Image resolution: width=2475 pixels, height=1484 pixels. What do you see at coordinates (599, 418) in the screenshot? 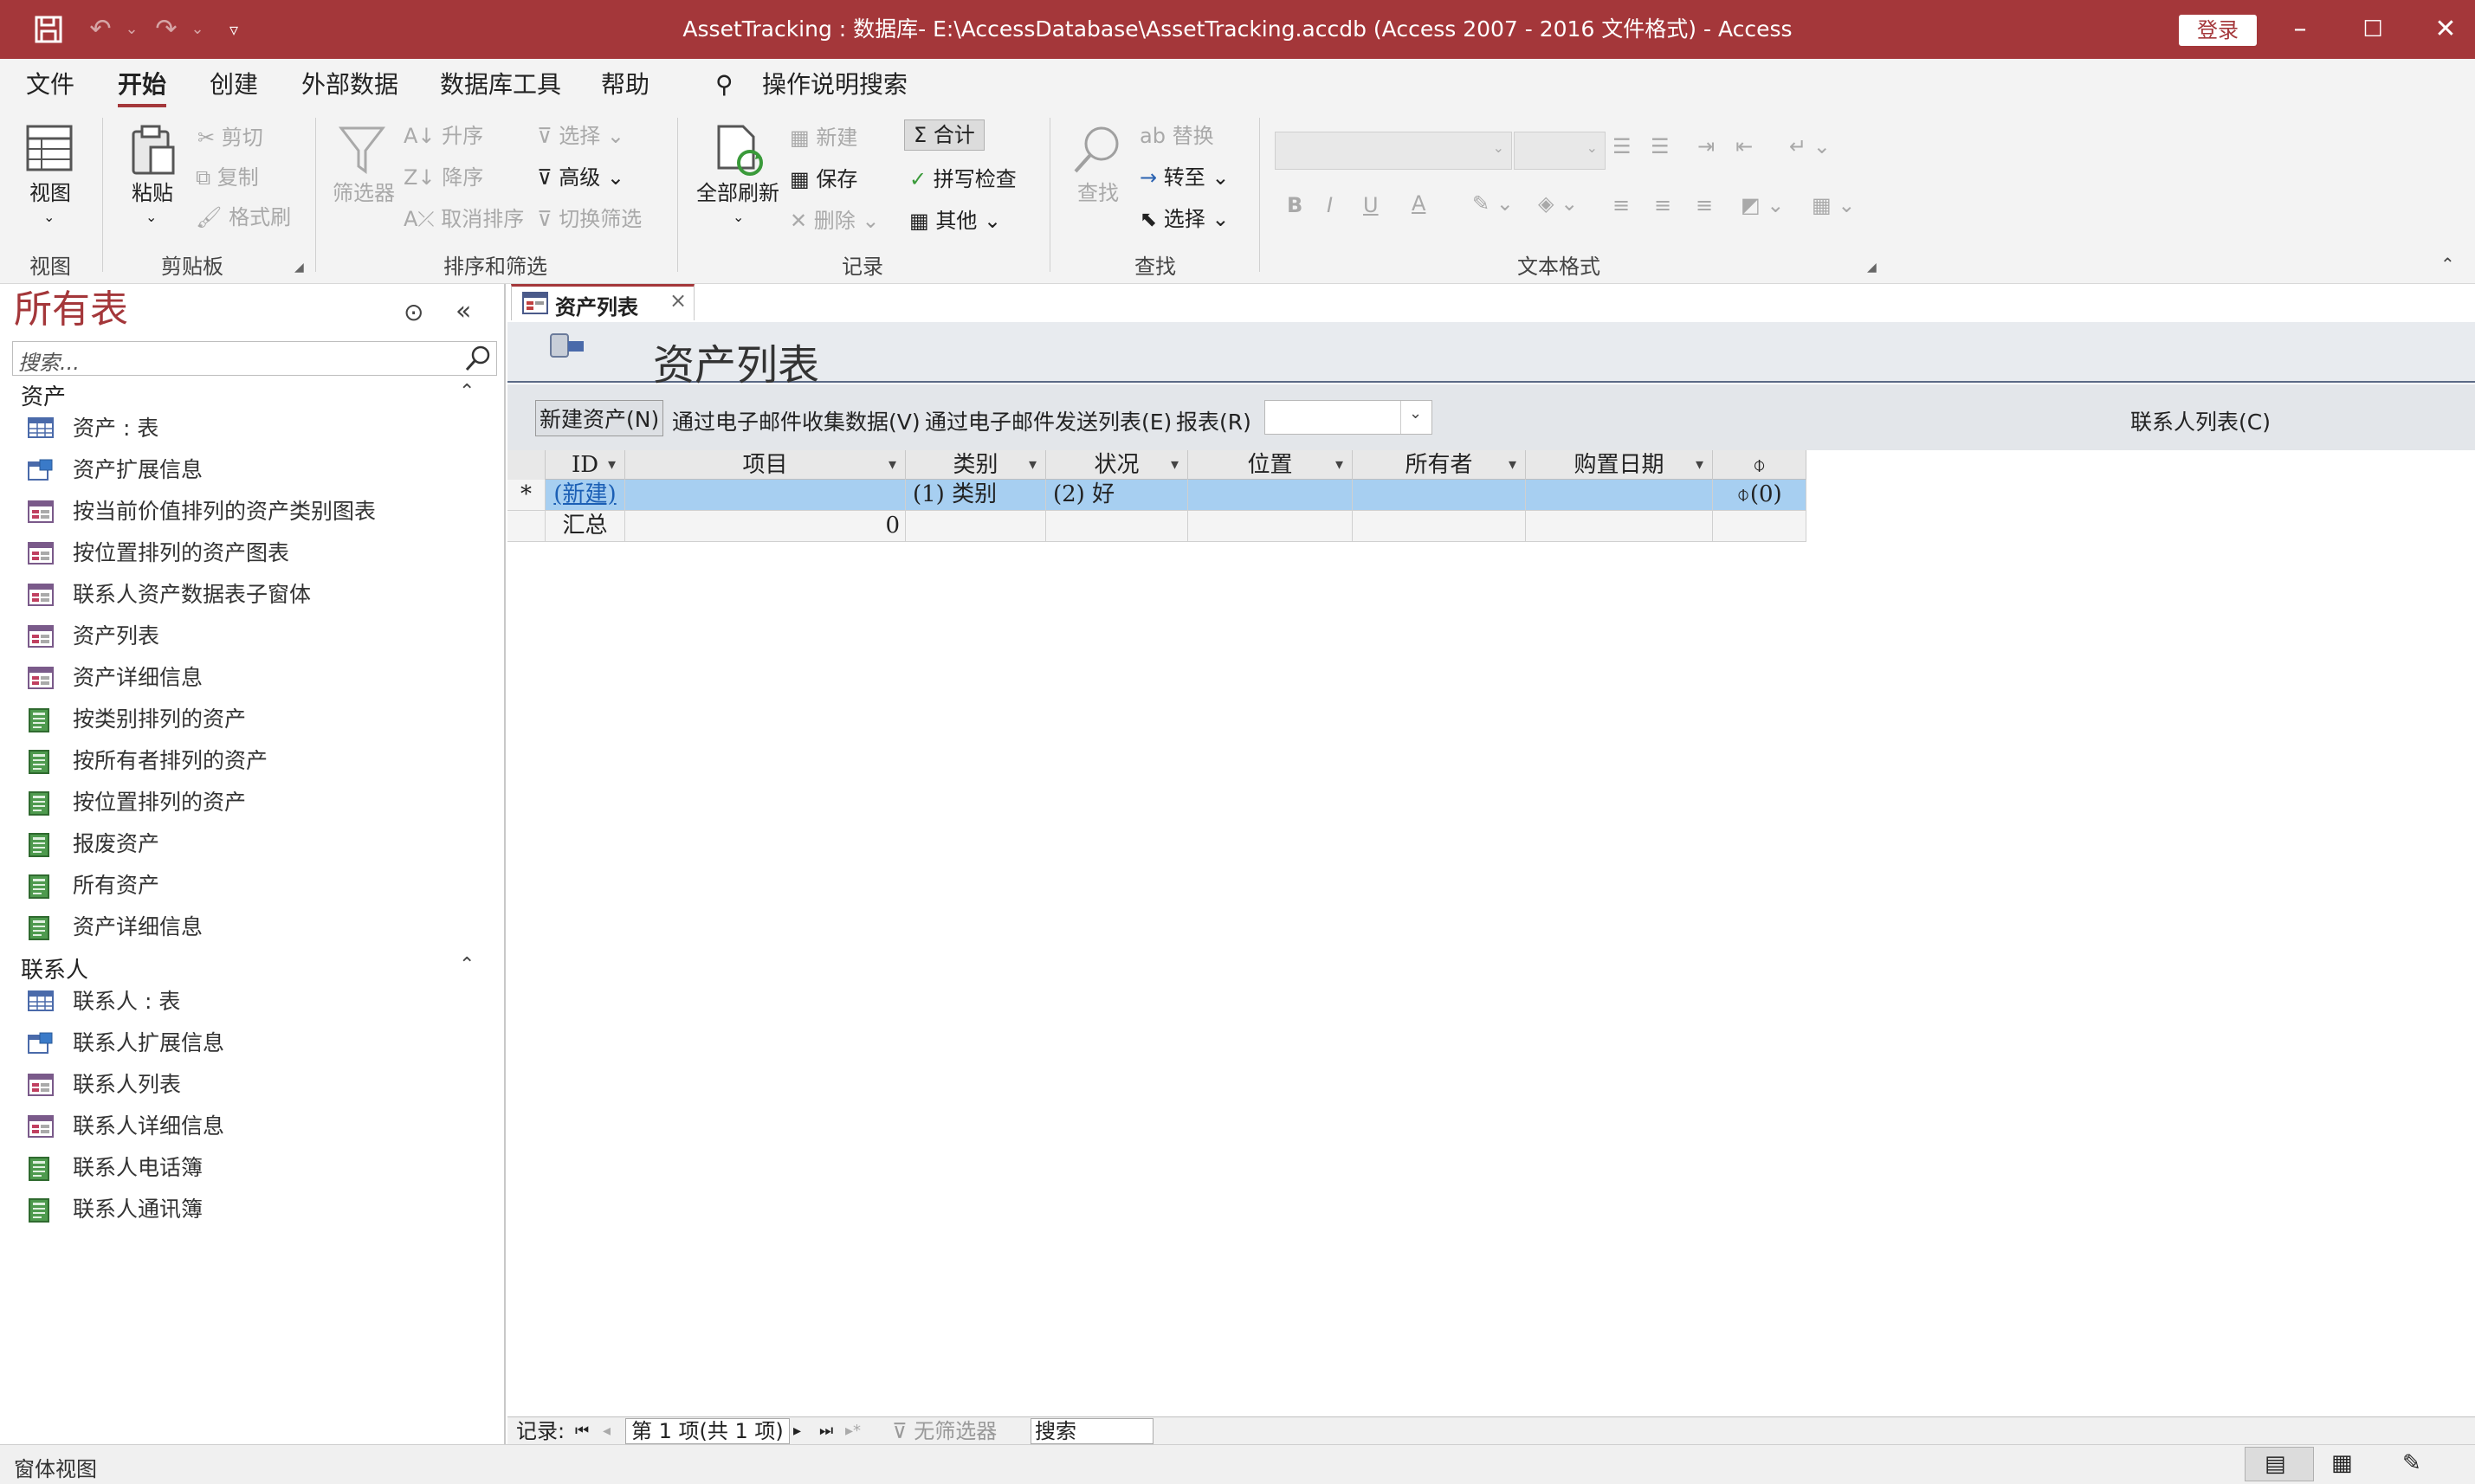
I see `new-asset-button: 新建资产(N)` at bounding box center [599, 418].